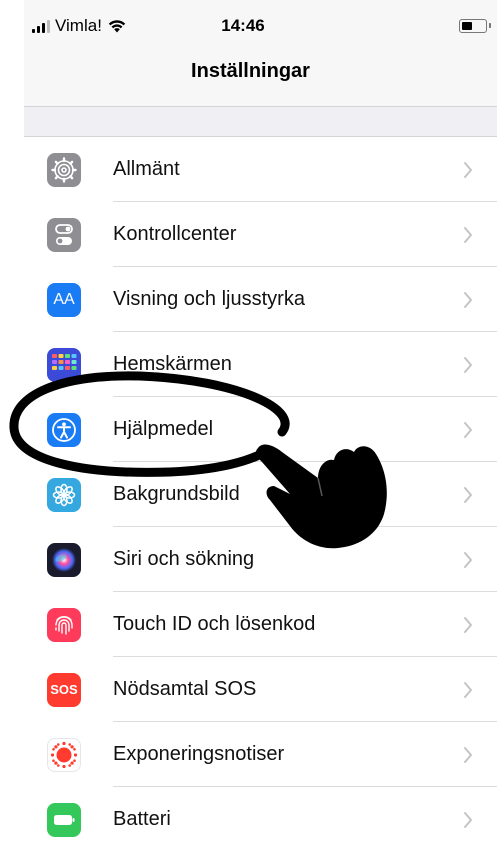 The image size is (497, 850). I want to click on flower-icon, so click(64, 494).